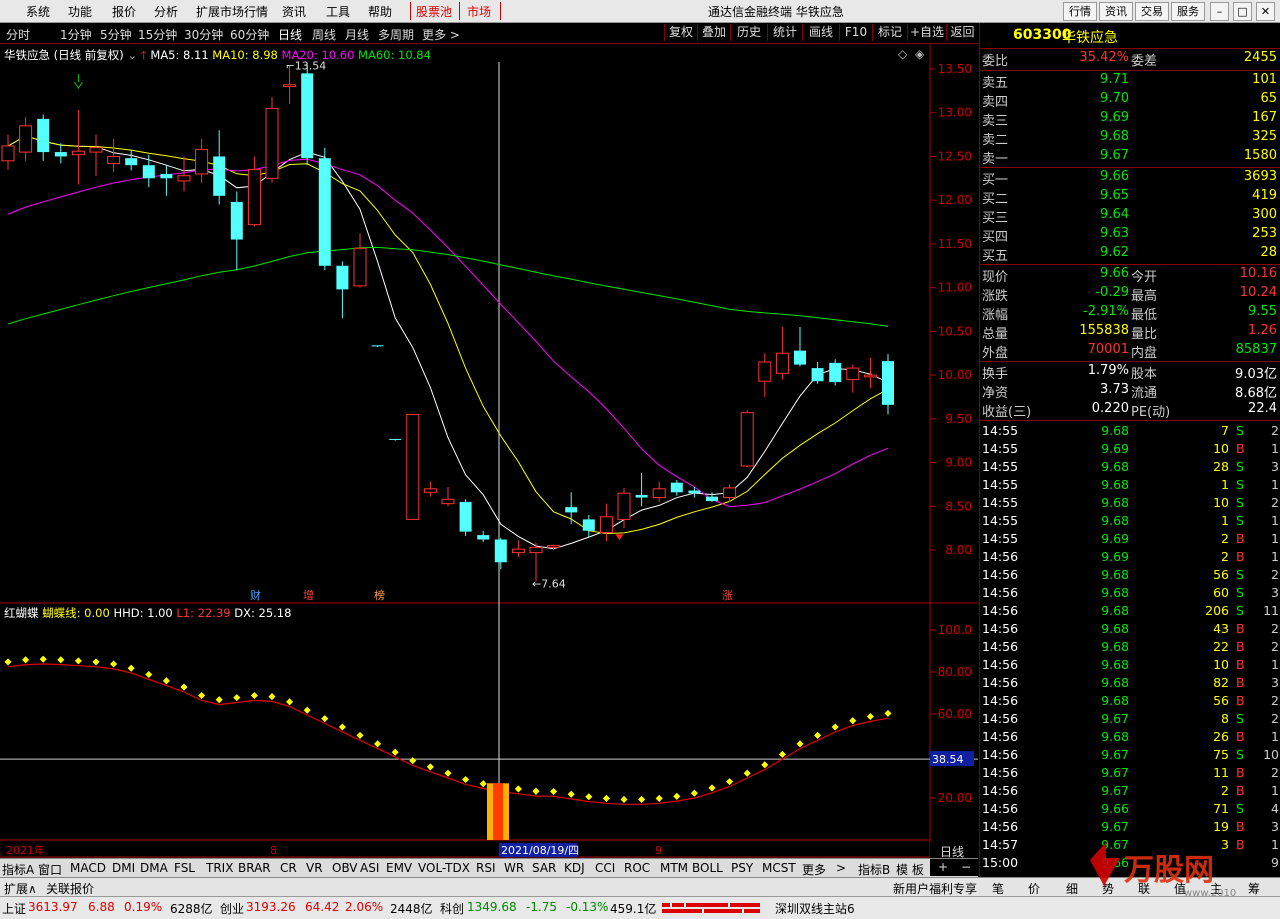 The image size is (1280, 919). I want to click on bid-row: 买二 9.65 419, so click(1130, 197).